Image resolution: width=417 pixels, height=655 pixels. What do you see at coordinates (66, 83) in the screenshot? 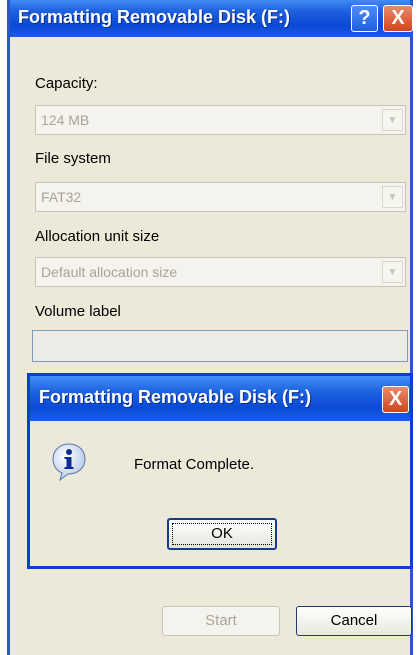
I see `capacity-label: Capacity:` at bounding box center [66, 83].